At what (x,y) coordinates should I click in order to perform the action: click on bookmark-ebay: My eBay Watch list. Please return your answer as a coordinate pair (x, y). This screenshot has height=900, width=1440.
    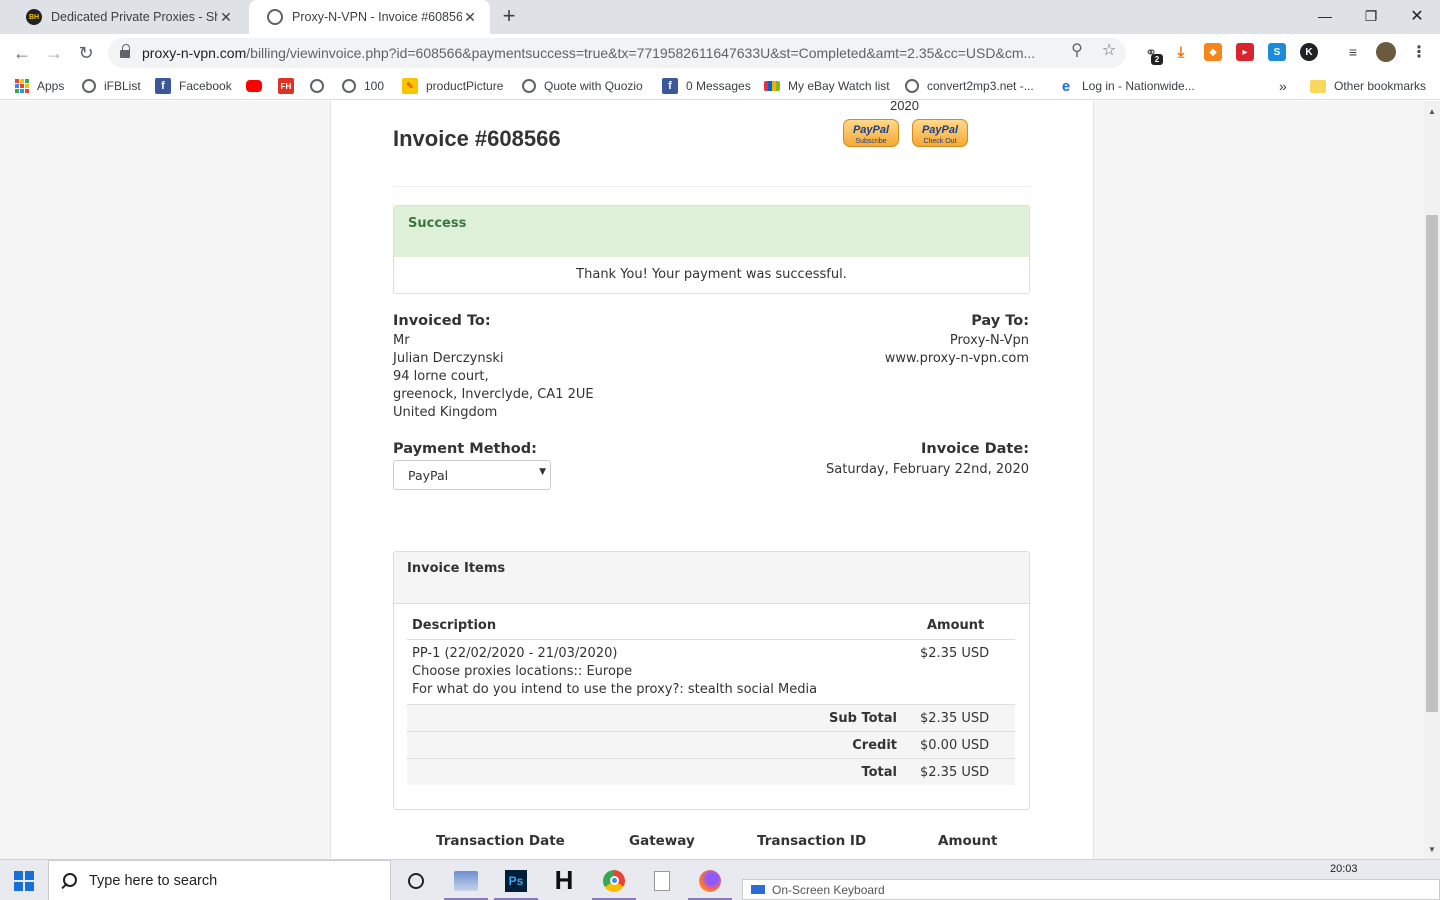
    Looking at the image, I should click on (827, 86).